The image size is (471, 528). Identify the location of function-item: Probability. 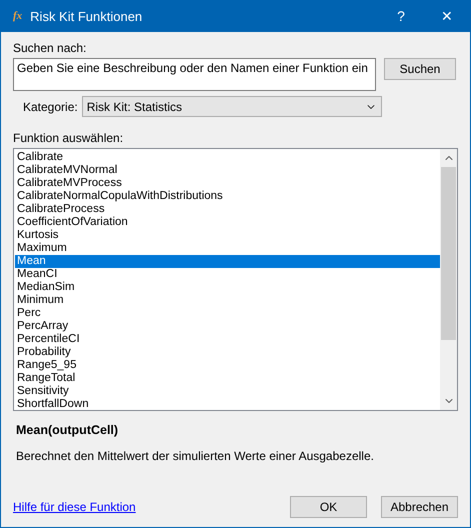
(227, 352).